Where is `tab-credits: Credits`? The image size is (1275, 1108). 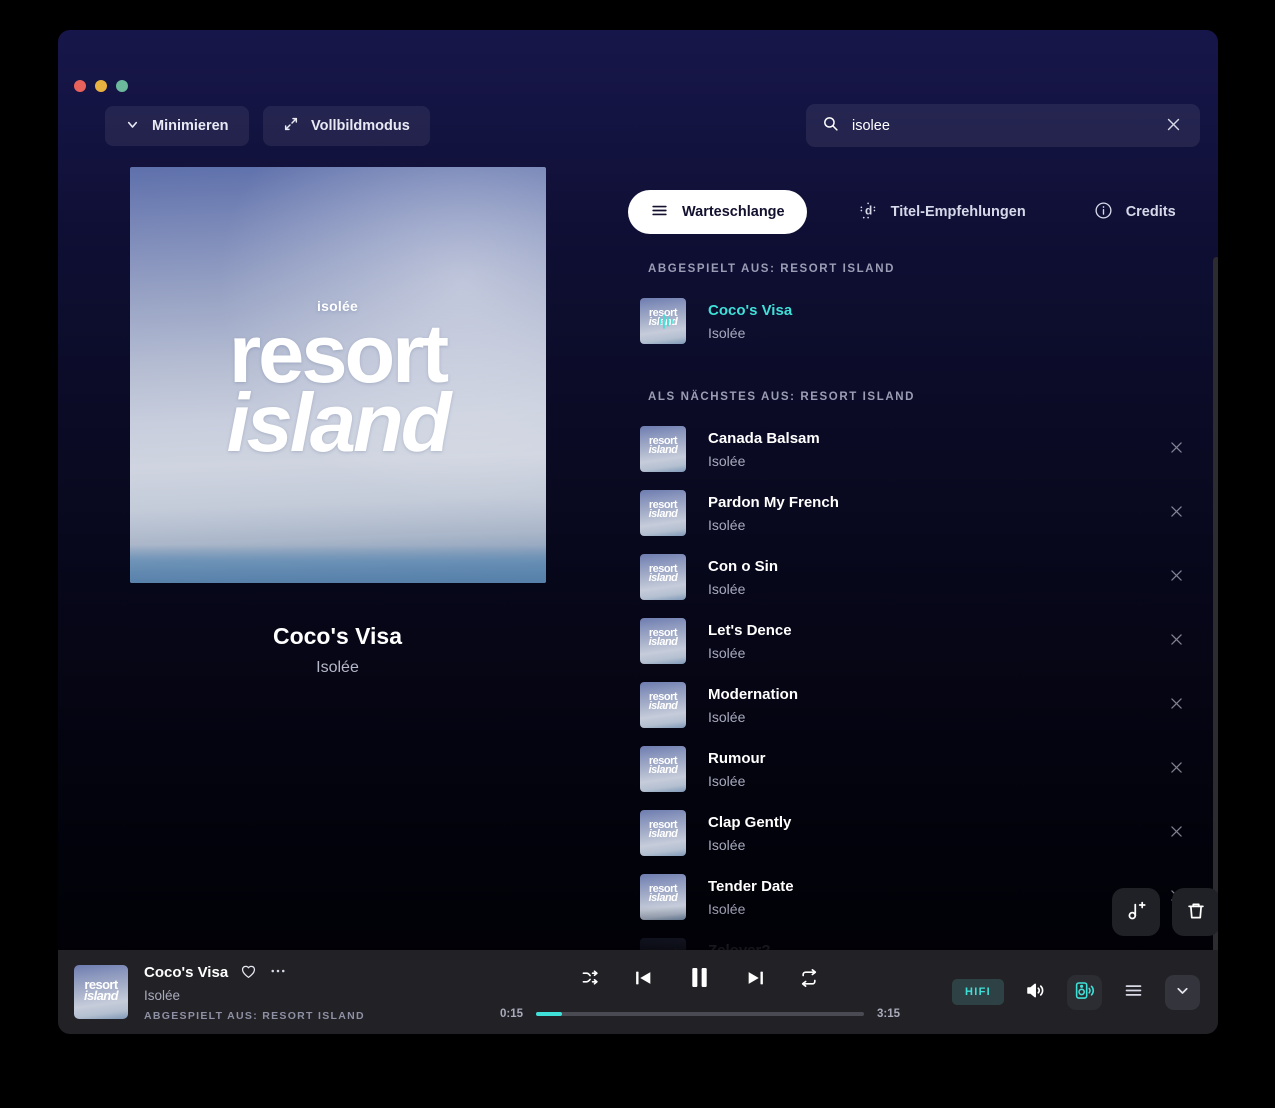 tab-credits: Credits is located at coordinates (1135, 212).